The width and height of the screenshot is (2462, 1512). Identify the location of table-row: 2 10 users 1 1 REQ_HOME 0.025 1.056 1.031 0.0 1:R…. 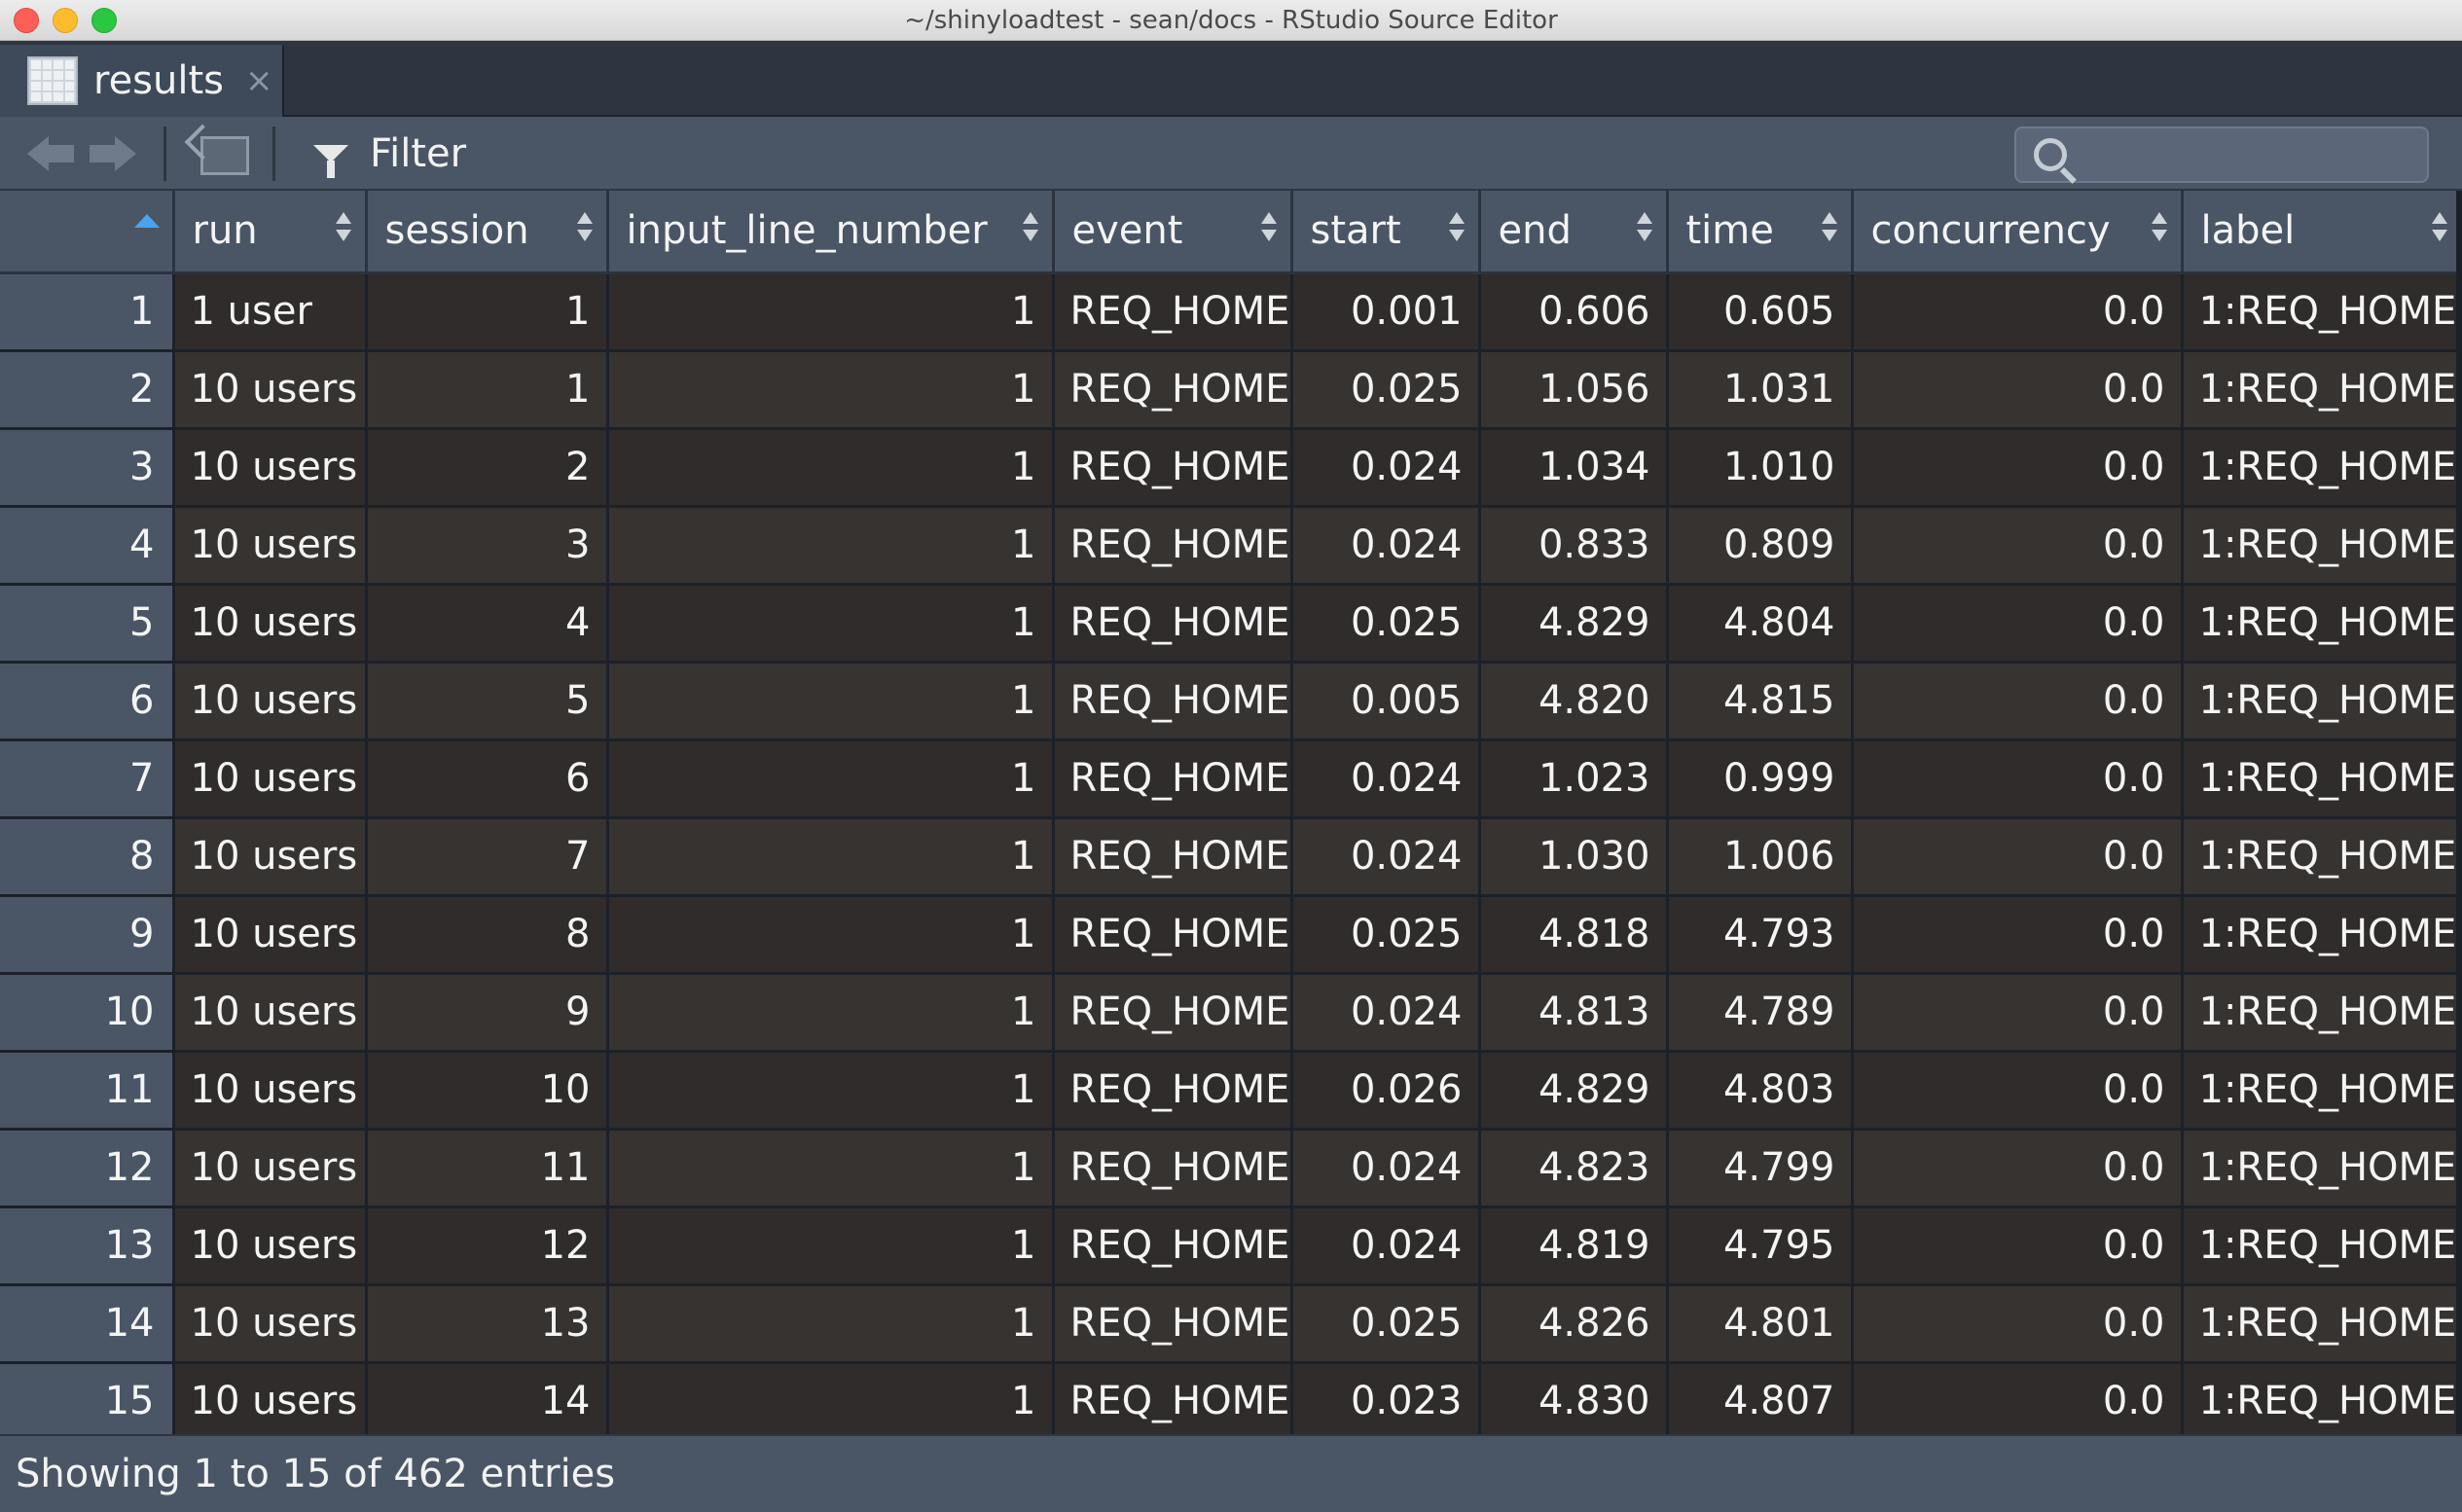
(1231, 390).